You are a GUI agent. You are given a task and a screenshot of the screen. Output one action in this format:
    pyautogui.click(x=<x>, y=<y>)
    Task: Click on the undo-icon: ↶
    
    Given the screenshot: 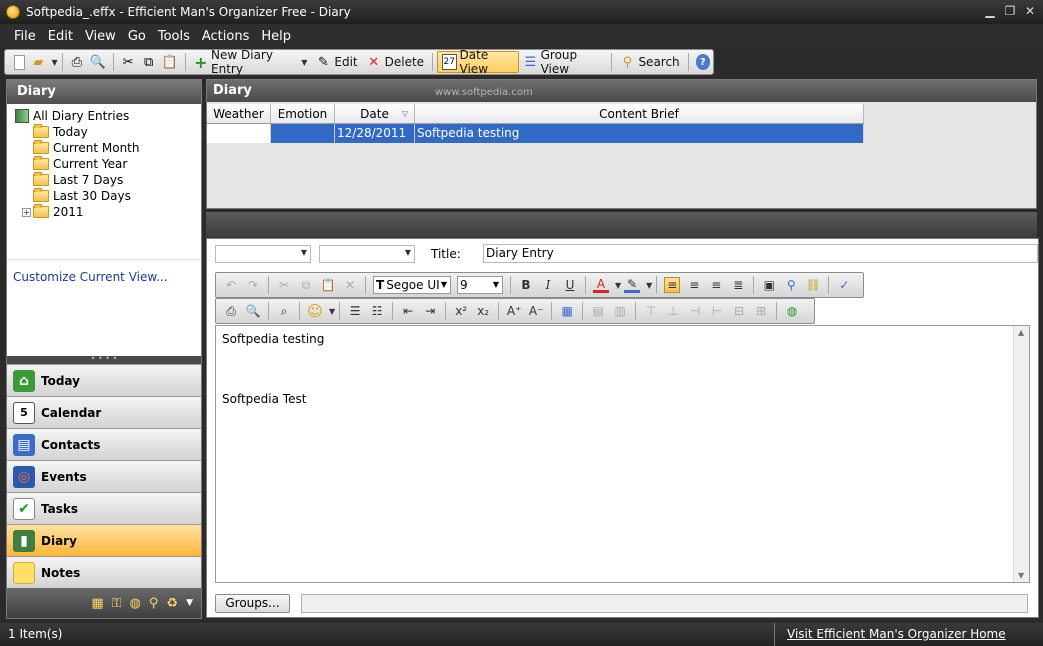 What is the action you would take?
    pyautogui.click(x=231, y=285)
    